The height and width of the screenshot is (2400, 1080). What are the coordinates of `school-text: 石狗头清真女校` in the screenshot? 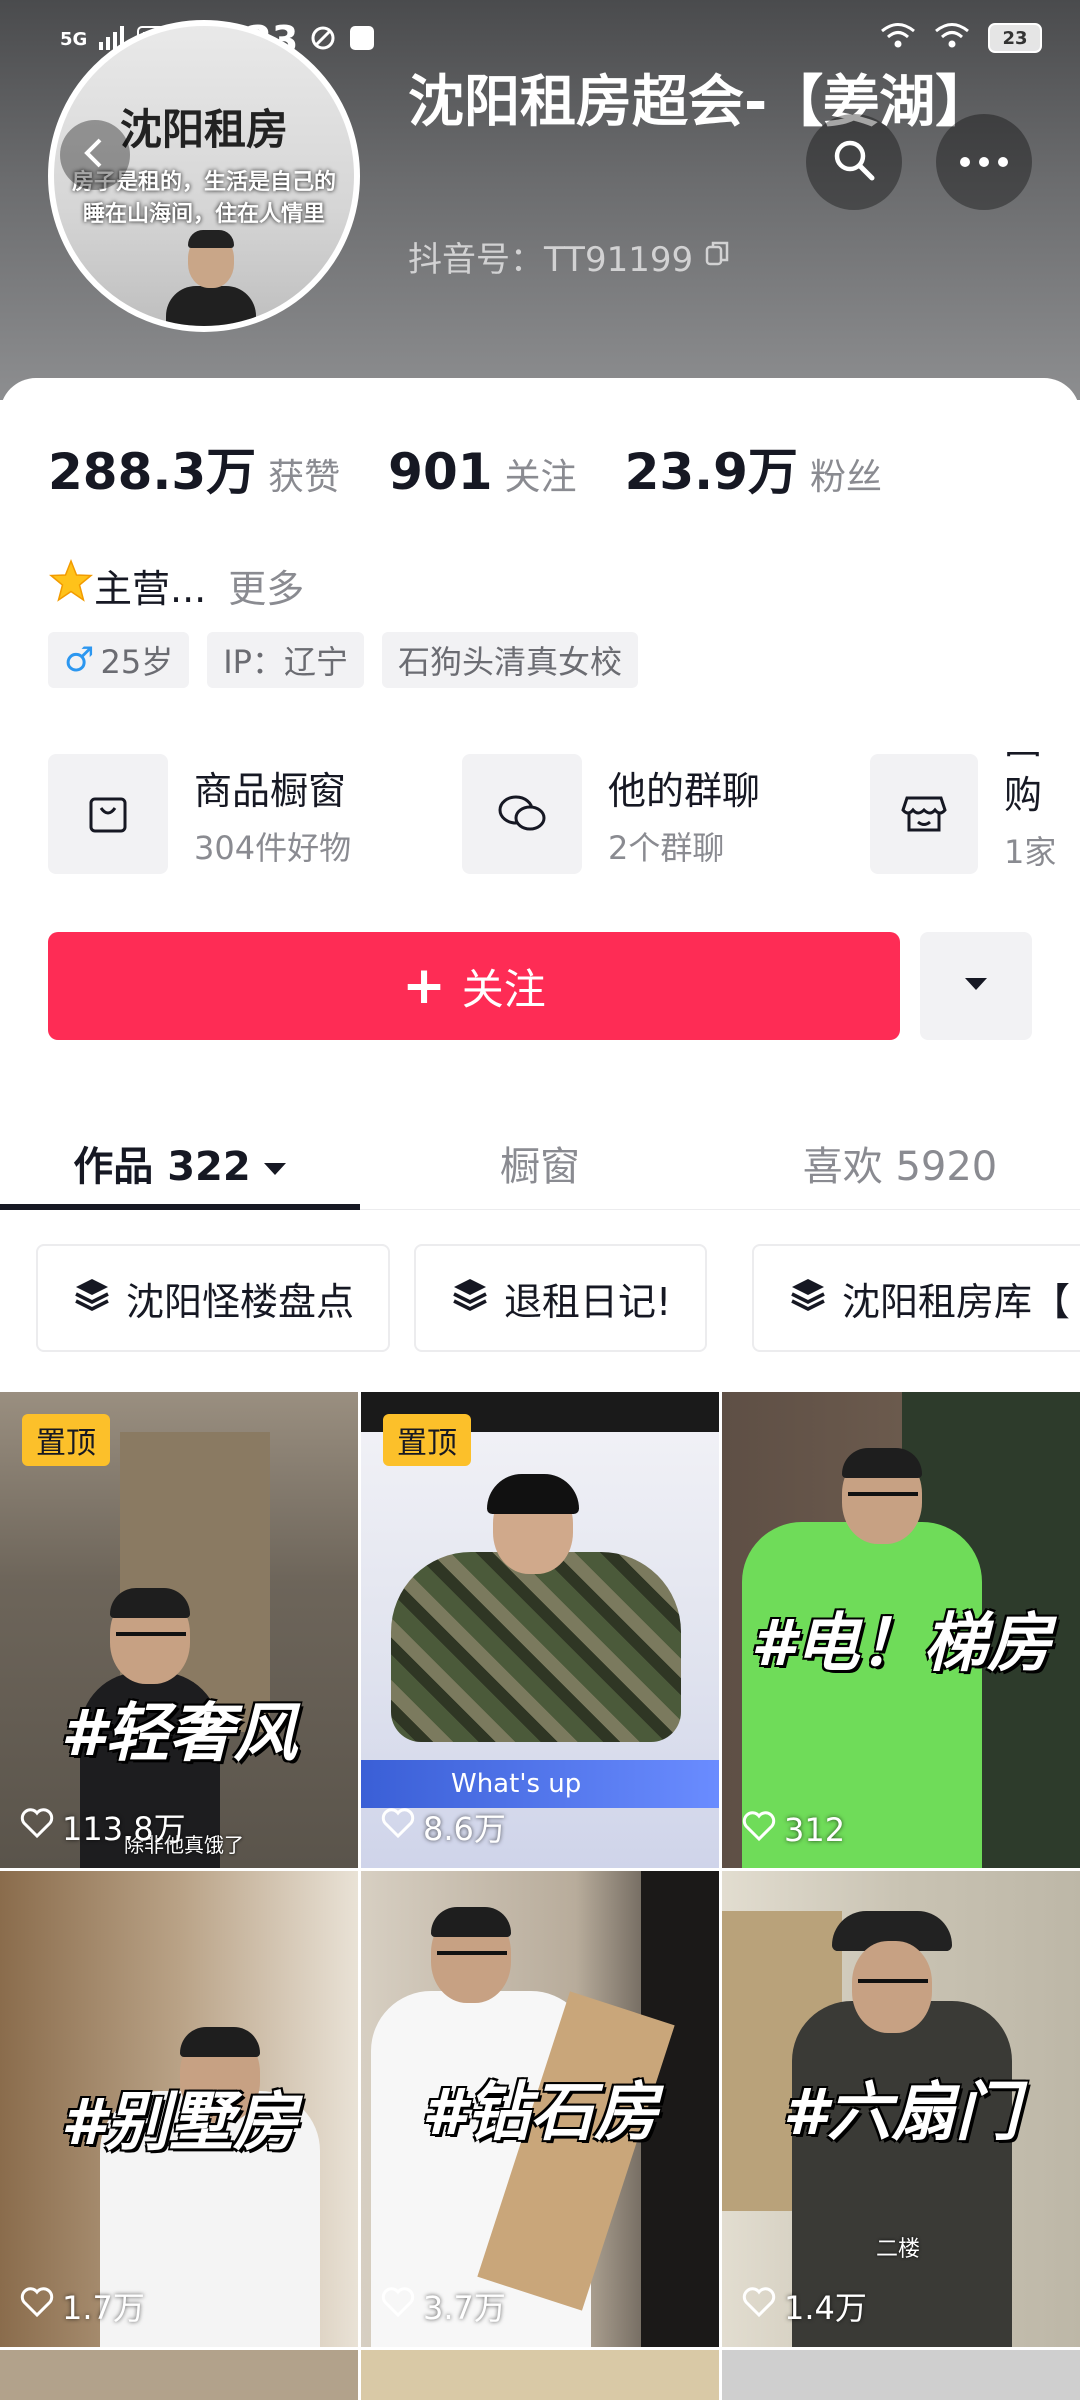 It's located at (509, 662).